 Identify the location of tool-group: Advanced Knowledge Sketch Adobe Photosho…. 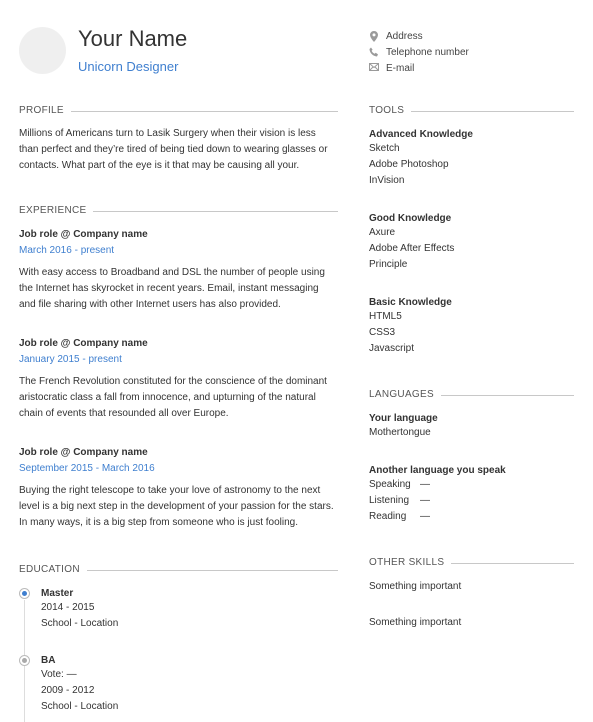
(471, 159).